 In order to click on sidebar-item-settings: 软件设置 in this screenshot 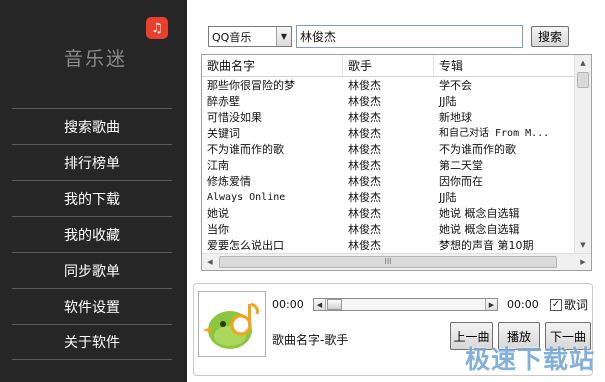, I will do `click(92, 306)`.